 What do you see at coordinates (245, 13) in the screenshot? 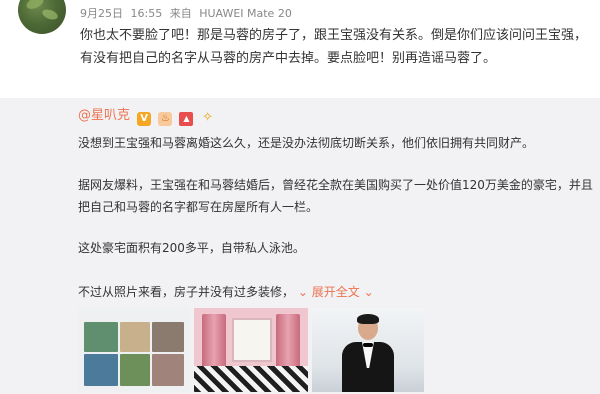
I see `comment-device: HUAWEI Mate 20` at bounding box center [245, 13].